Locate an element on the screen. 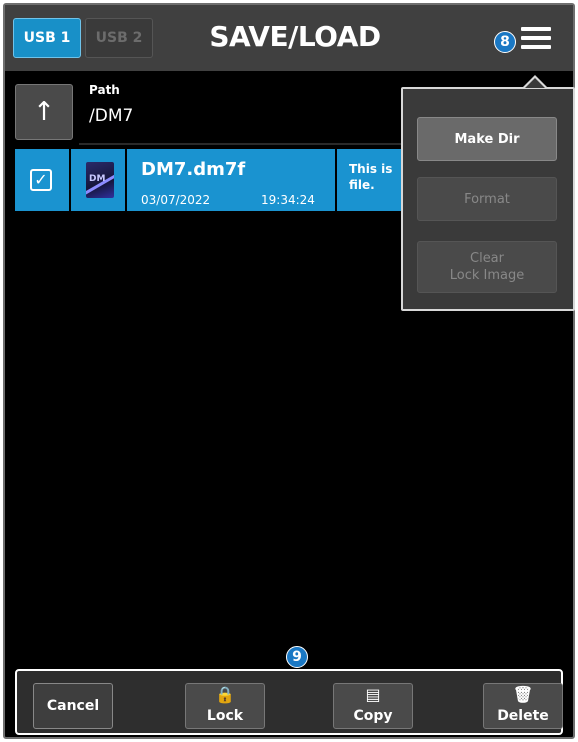  arrow-up-icon: ↑ is located at coordinates (44, 112).